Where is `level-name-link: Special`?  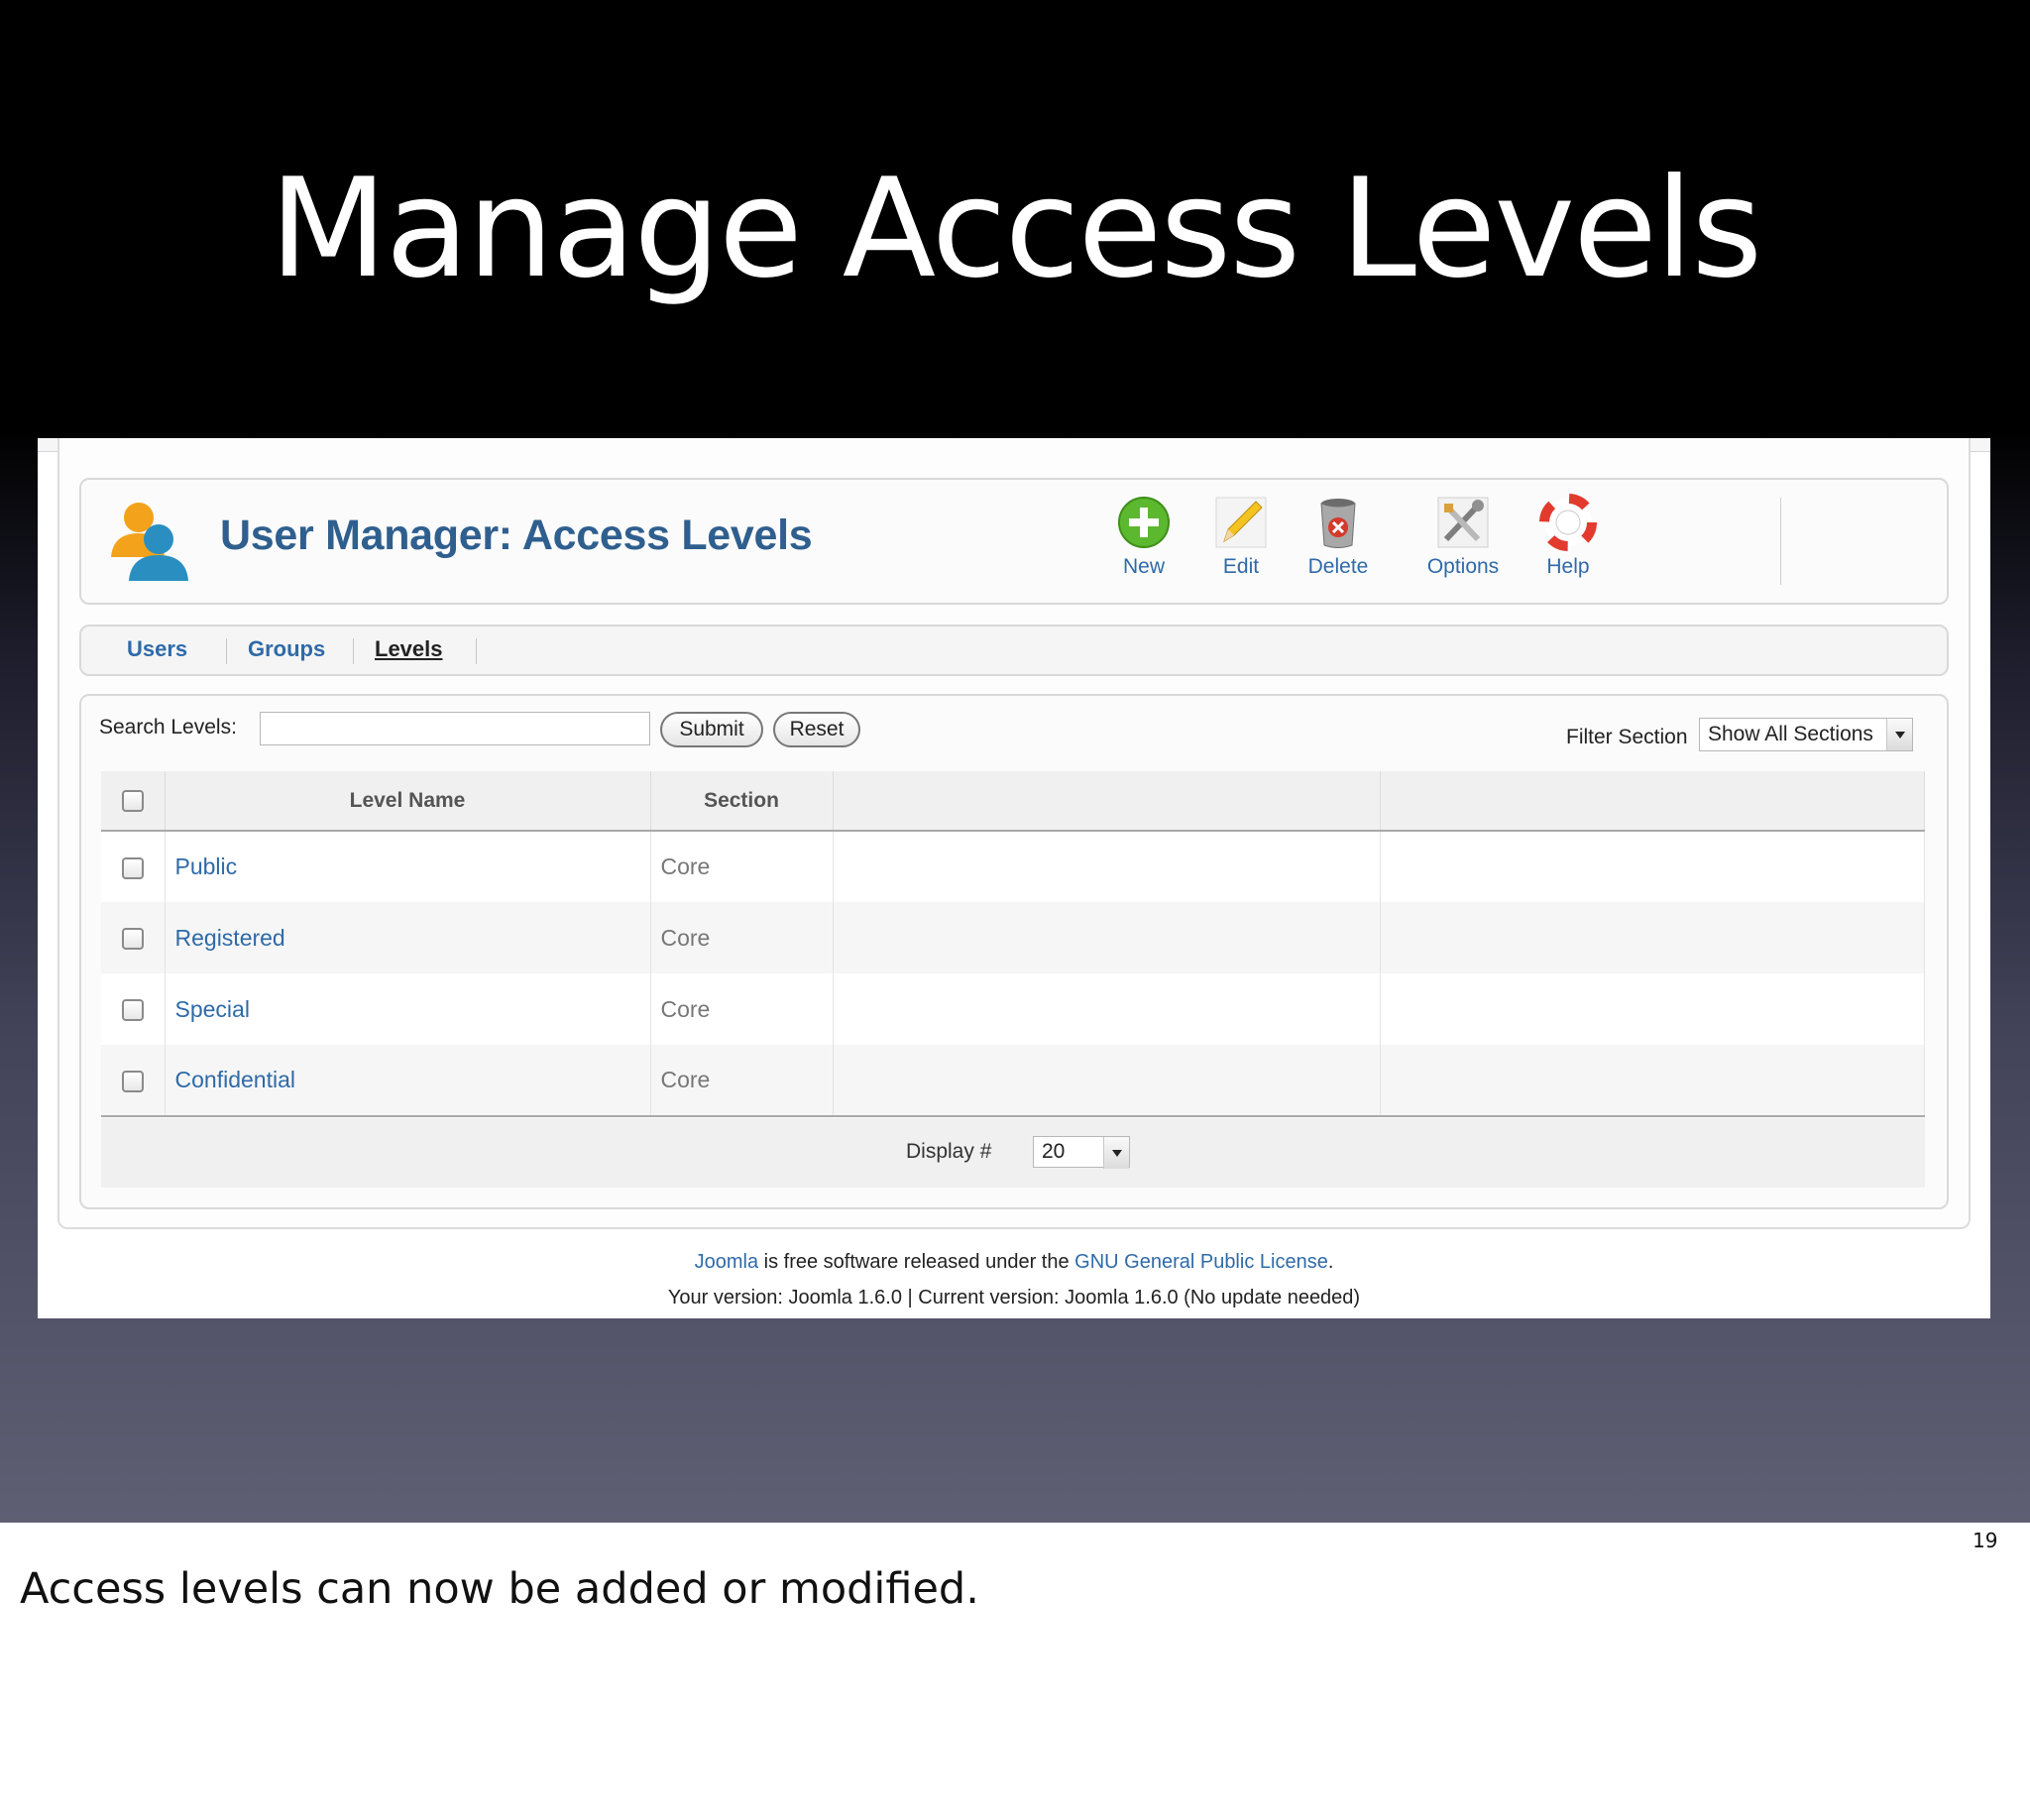 level-name-link: Special is located at coordinates (212, 1009).